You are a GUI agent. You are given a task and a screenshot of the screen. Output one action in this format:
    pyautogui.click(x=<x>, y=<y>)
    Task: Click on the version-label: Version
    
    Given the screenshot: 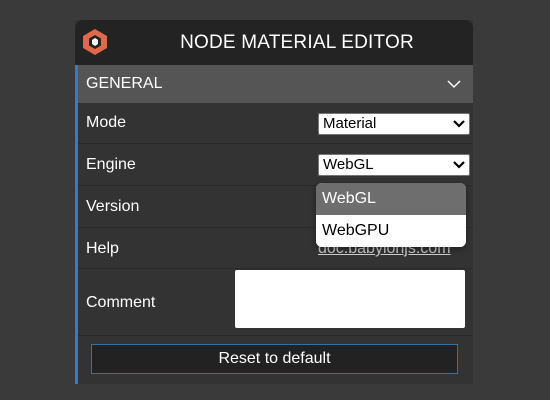 What is the action you would take?
    pyautogui.click(x=113, y=206)
    